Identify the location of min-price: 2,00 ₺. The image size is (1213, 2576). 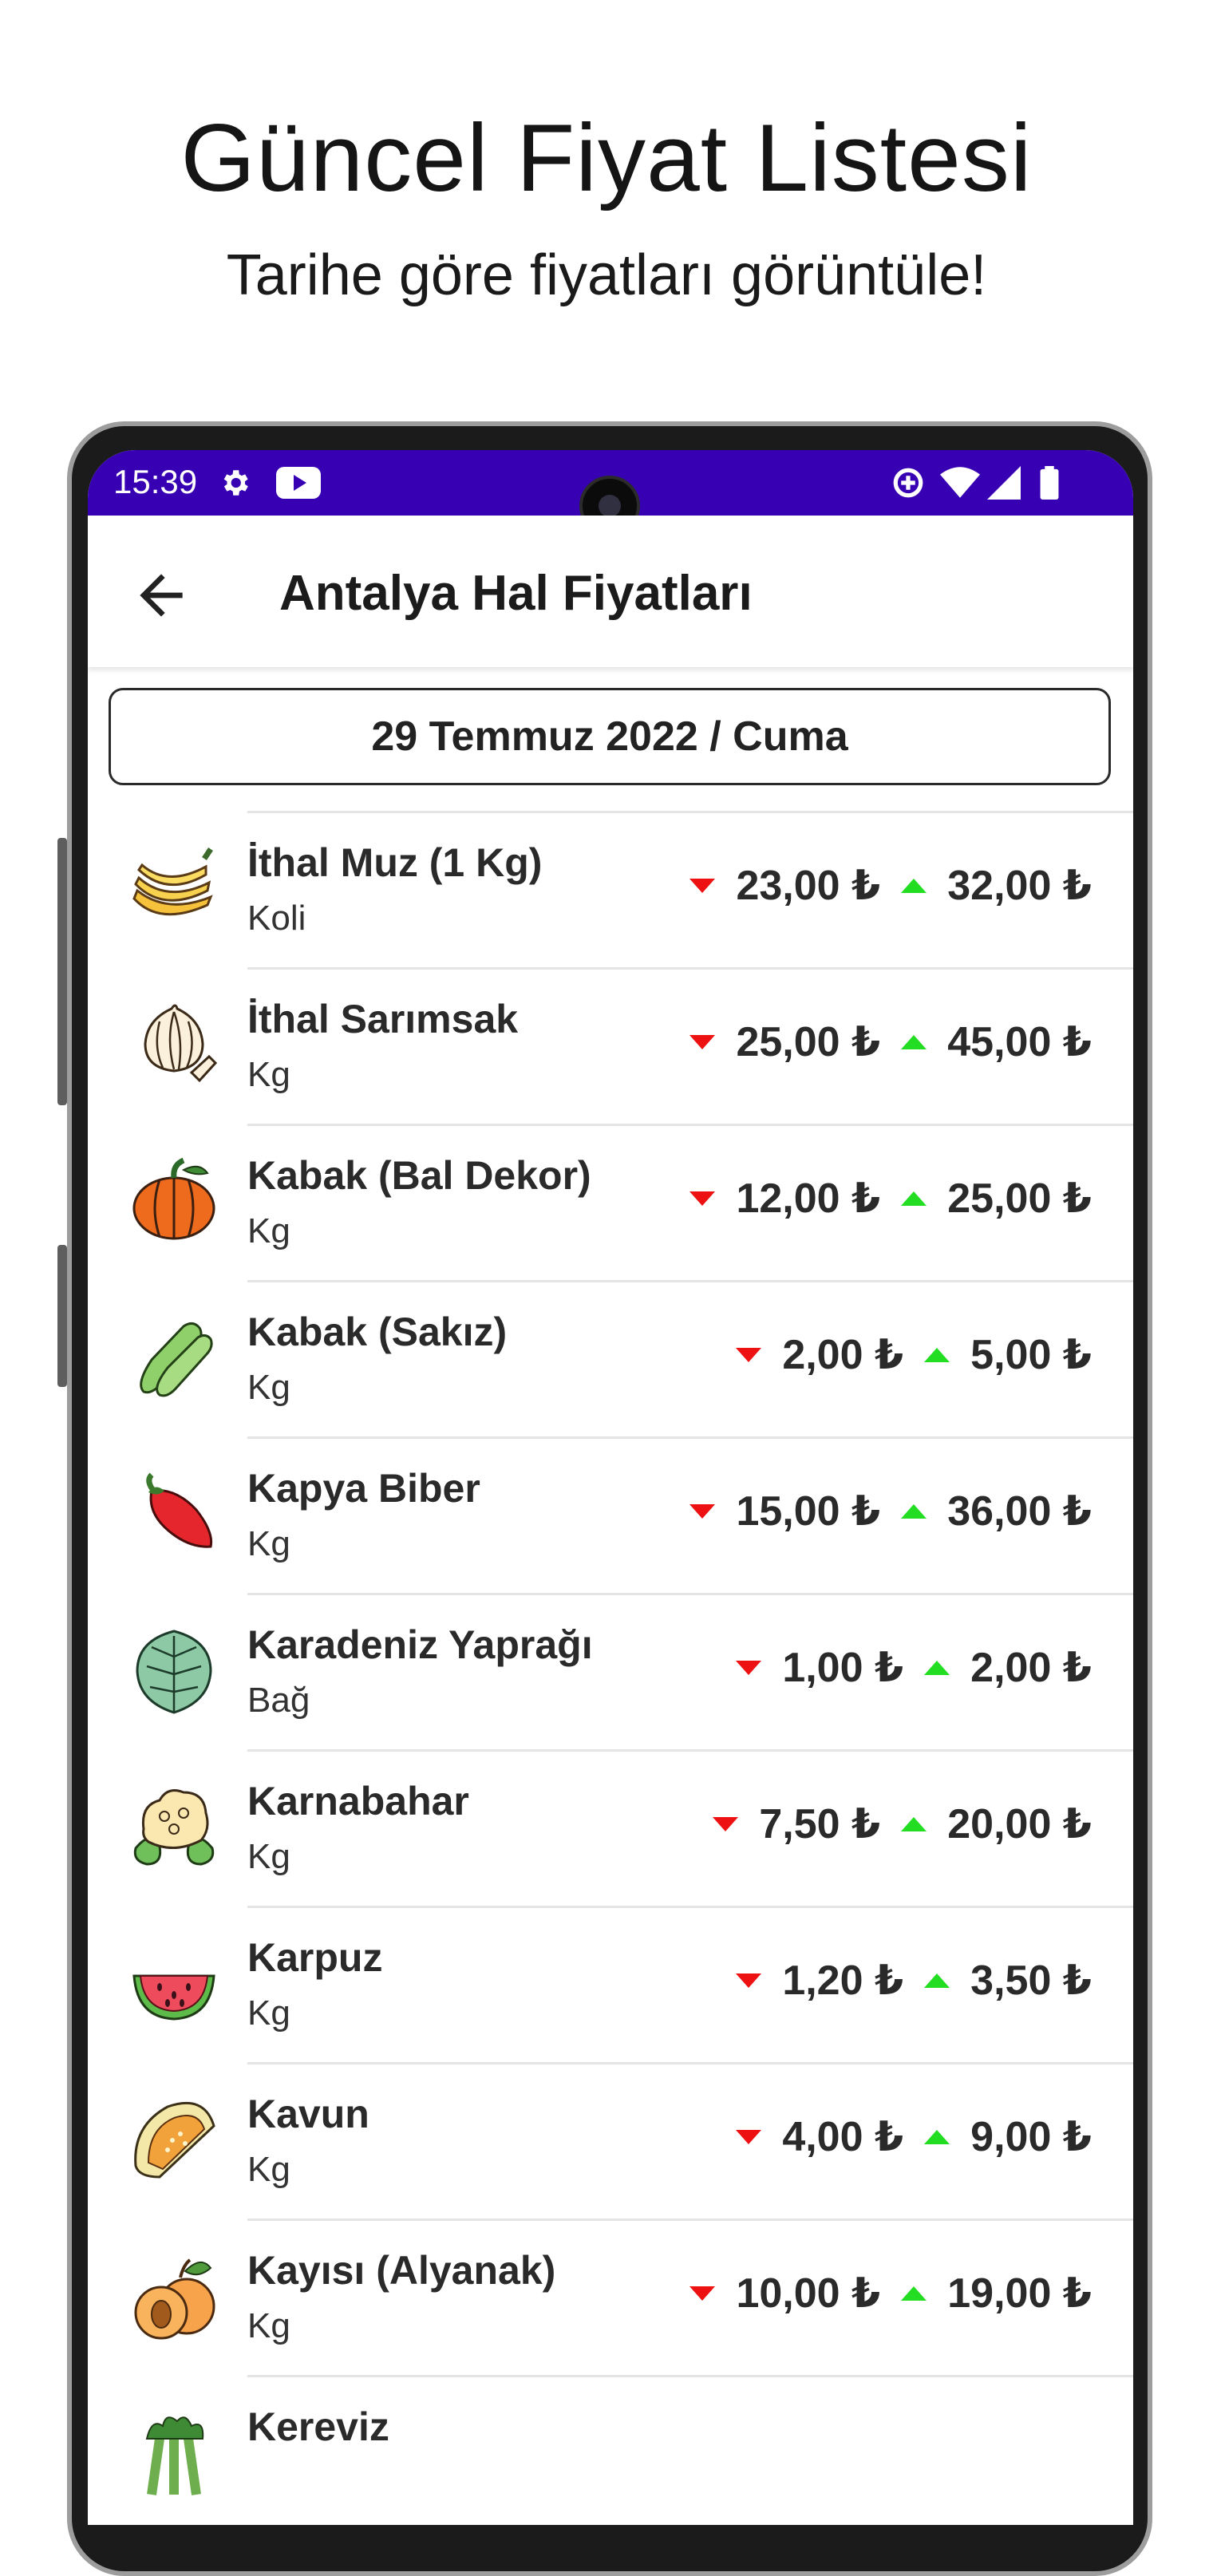
(843, 1355).